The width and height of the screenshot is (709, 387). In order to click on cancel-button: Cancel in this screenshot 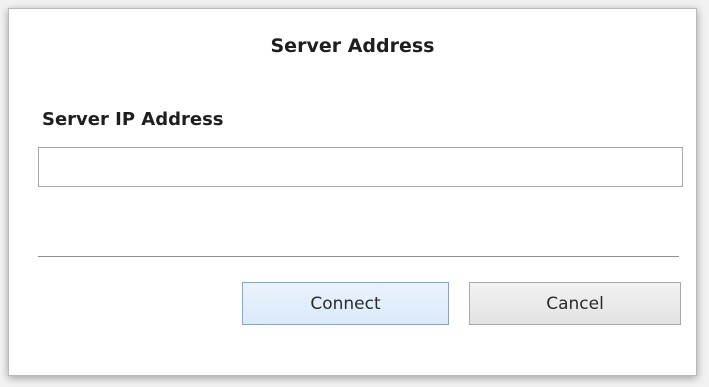, I will do `click(575, 303)`.